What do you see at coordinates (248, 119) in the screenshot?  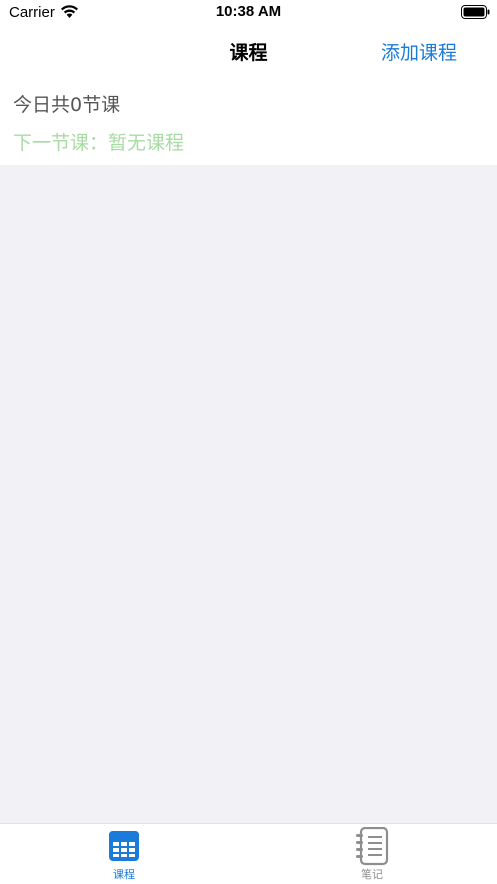 I see `course-summary: 今日共0节课 下一节课：暂无课程` at bounding box center [248, 119].